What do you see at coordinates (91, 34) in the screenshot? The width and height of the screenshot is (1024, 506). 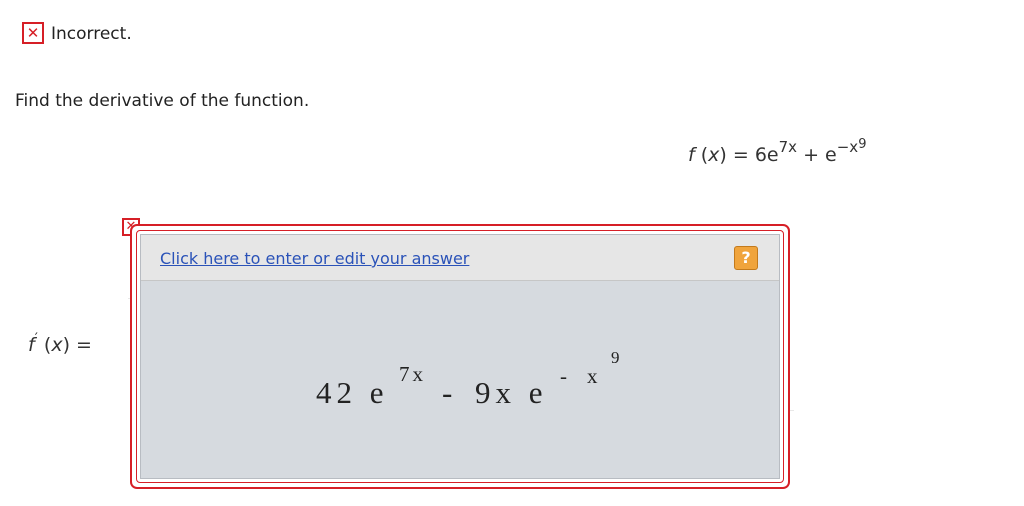 I see `status-text: Incorrect.` at bounding box center [91, 34].